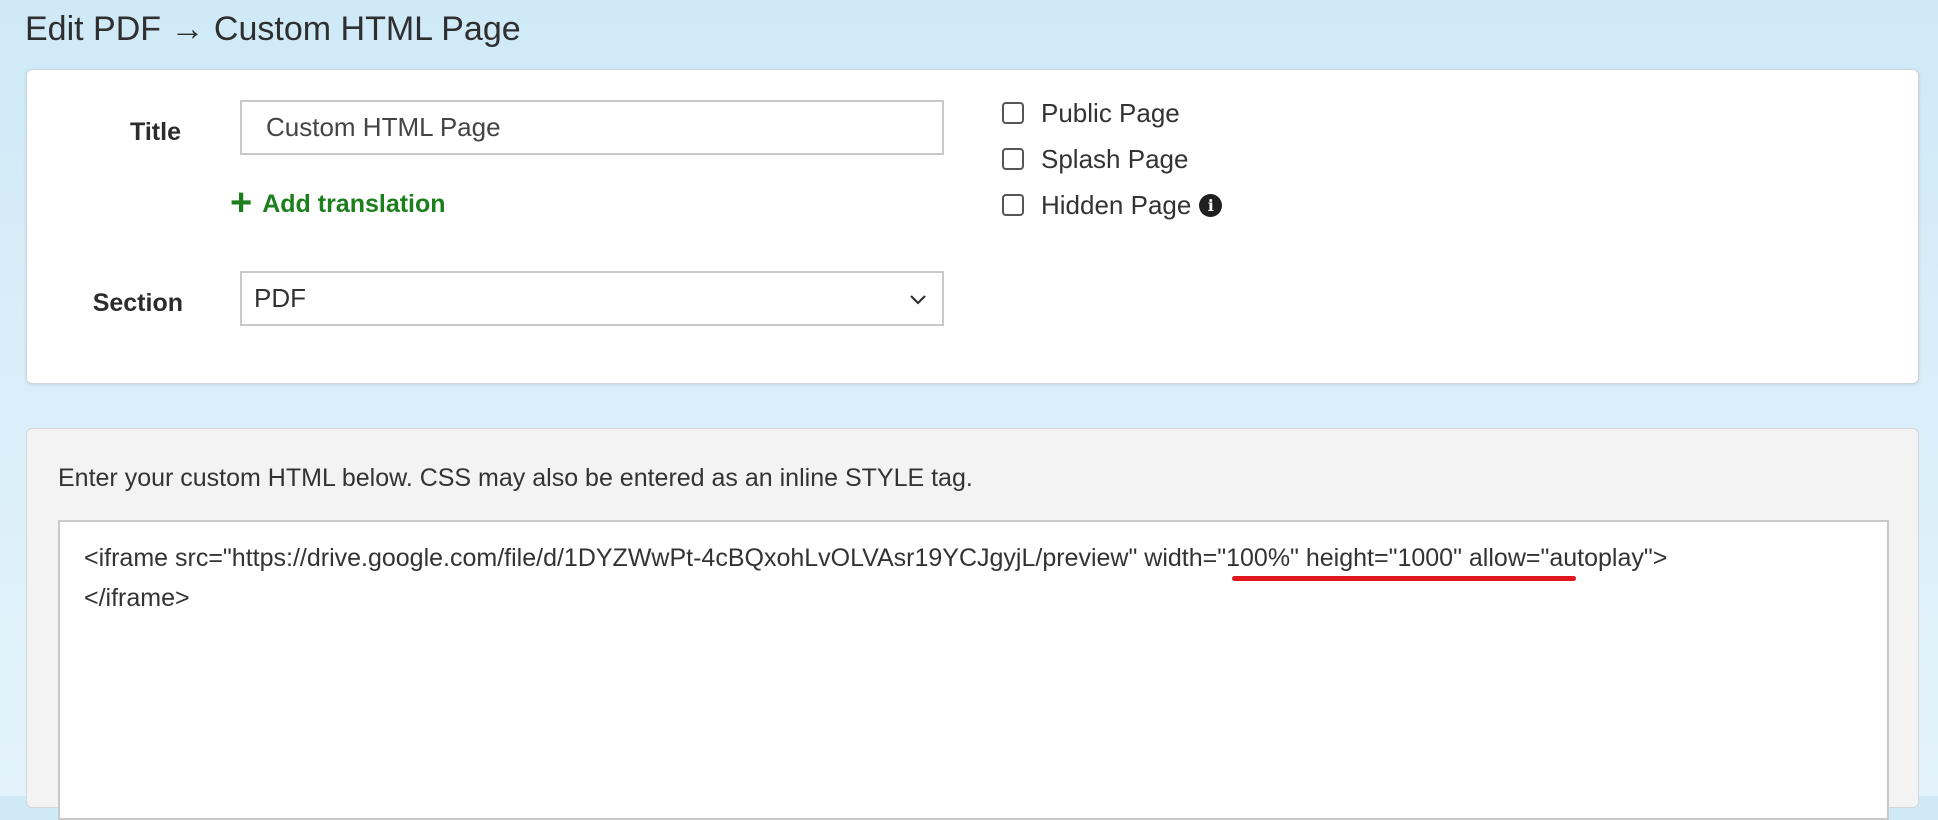  What do you see at coordinates (137, 303) in the screenshot?
I see `section-label: Section` at bounding box center [137, 303].